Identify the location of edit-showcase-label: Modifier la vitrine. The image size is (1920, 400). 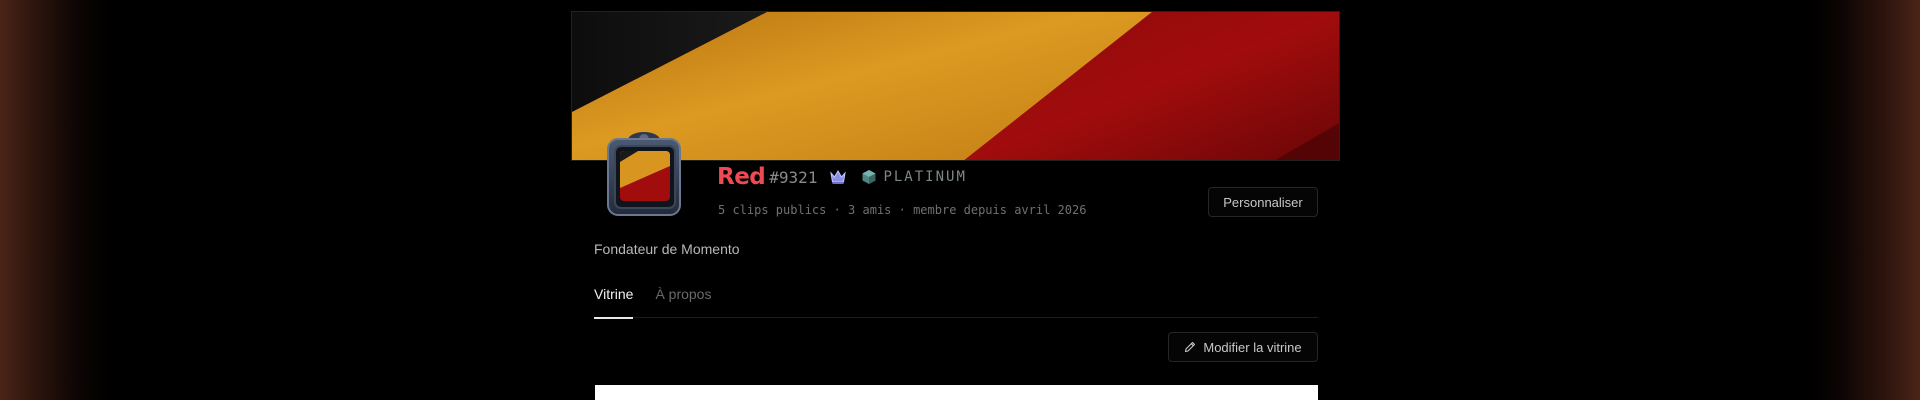
(1252, 347).